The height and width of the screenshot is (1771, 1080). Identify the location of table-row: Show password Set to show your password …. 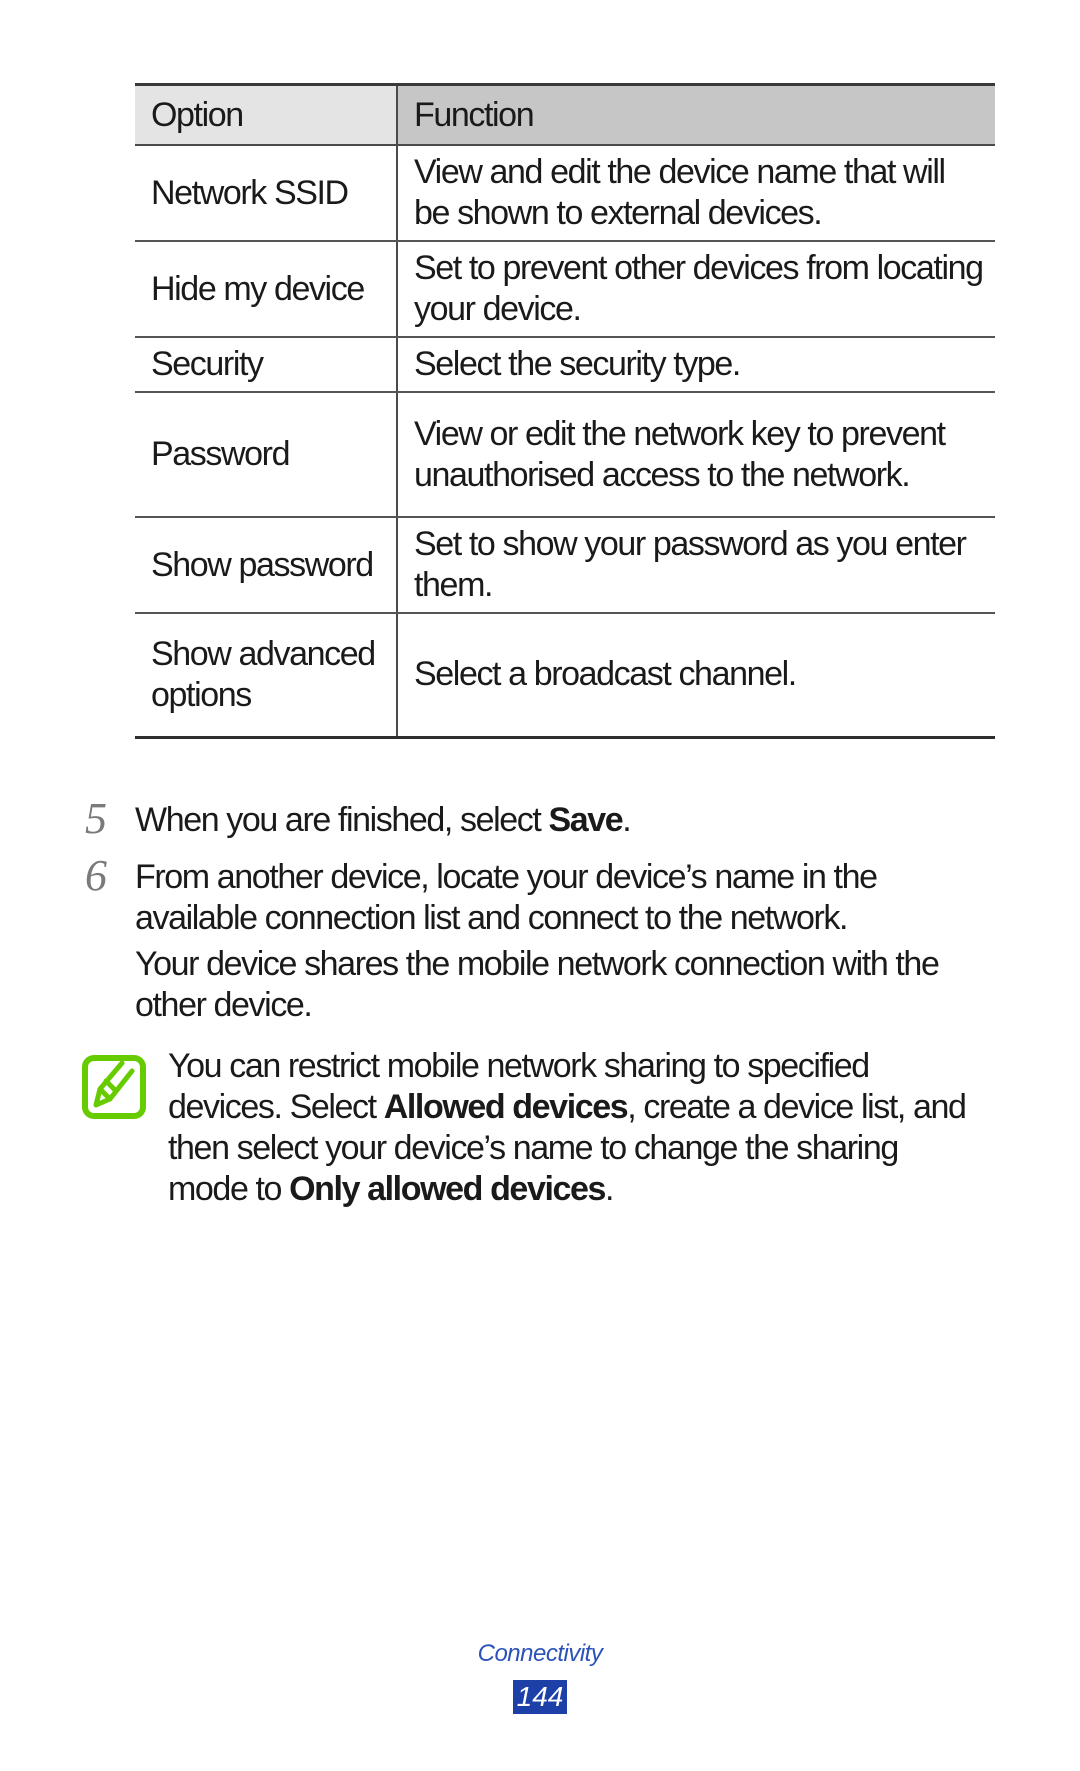
(565, 565).